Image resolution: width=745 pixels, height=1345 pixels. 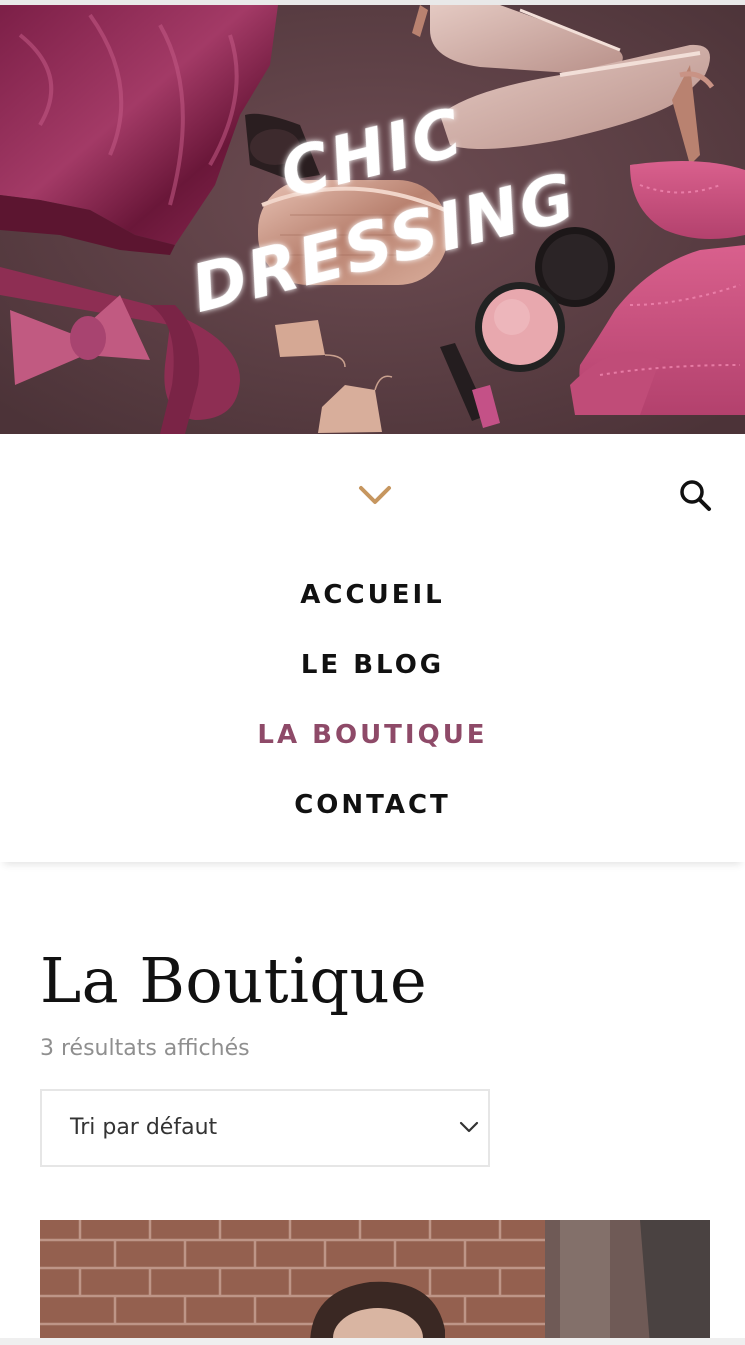 I want to click on sort-select: Tri par défaut, so click(x=265, y=1128).